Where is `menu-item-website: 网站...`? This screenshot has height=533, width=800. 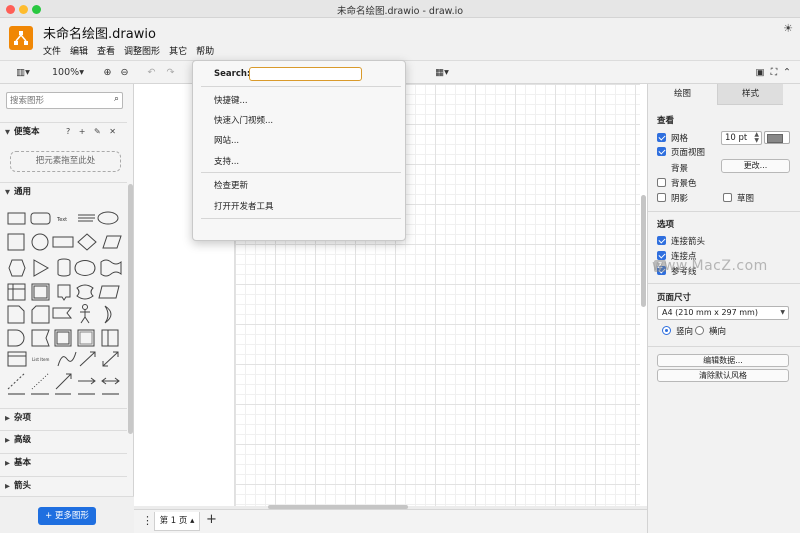 menu-item-website: 网站... is located at coordinates (226, 140).